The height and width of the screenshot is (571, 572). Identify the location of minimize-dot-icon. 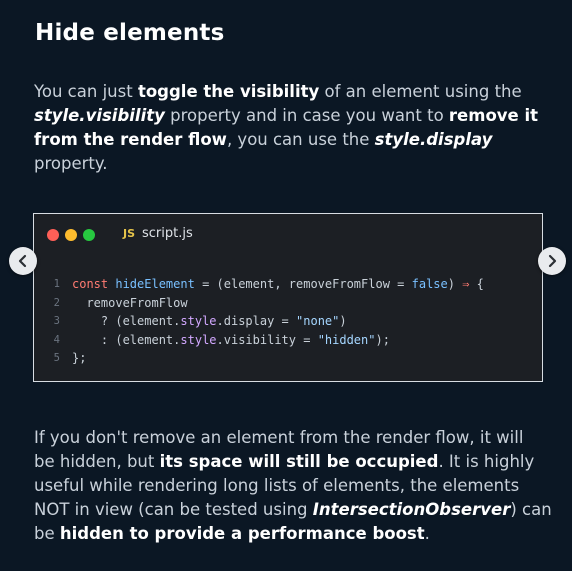
(71, 235).